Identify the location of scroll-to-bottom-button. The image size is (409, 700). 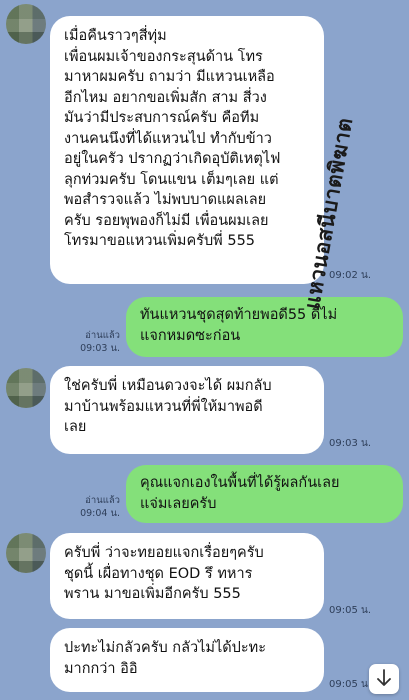
(384, 679).